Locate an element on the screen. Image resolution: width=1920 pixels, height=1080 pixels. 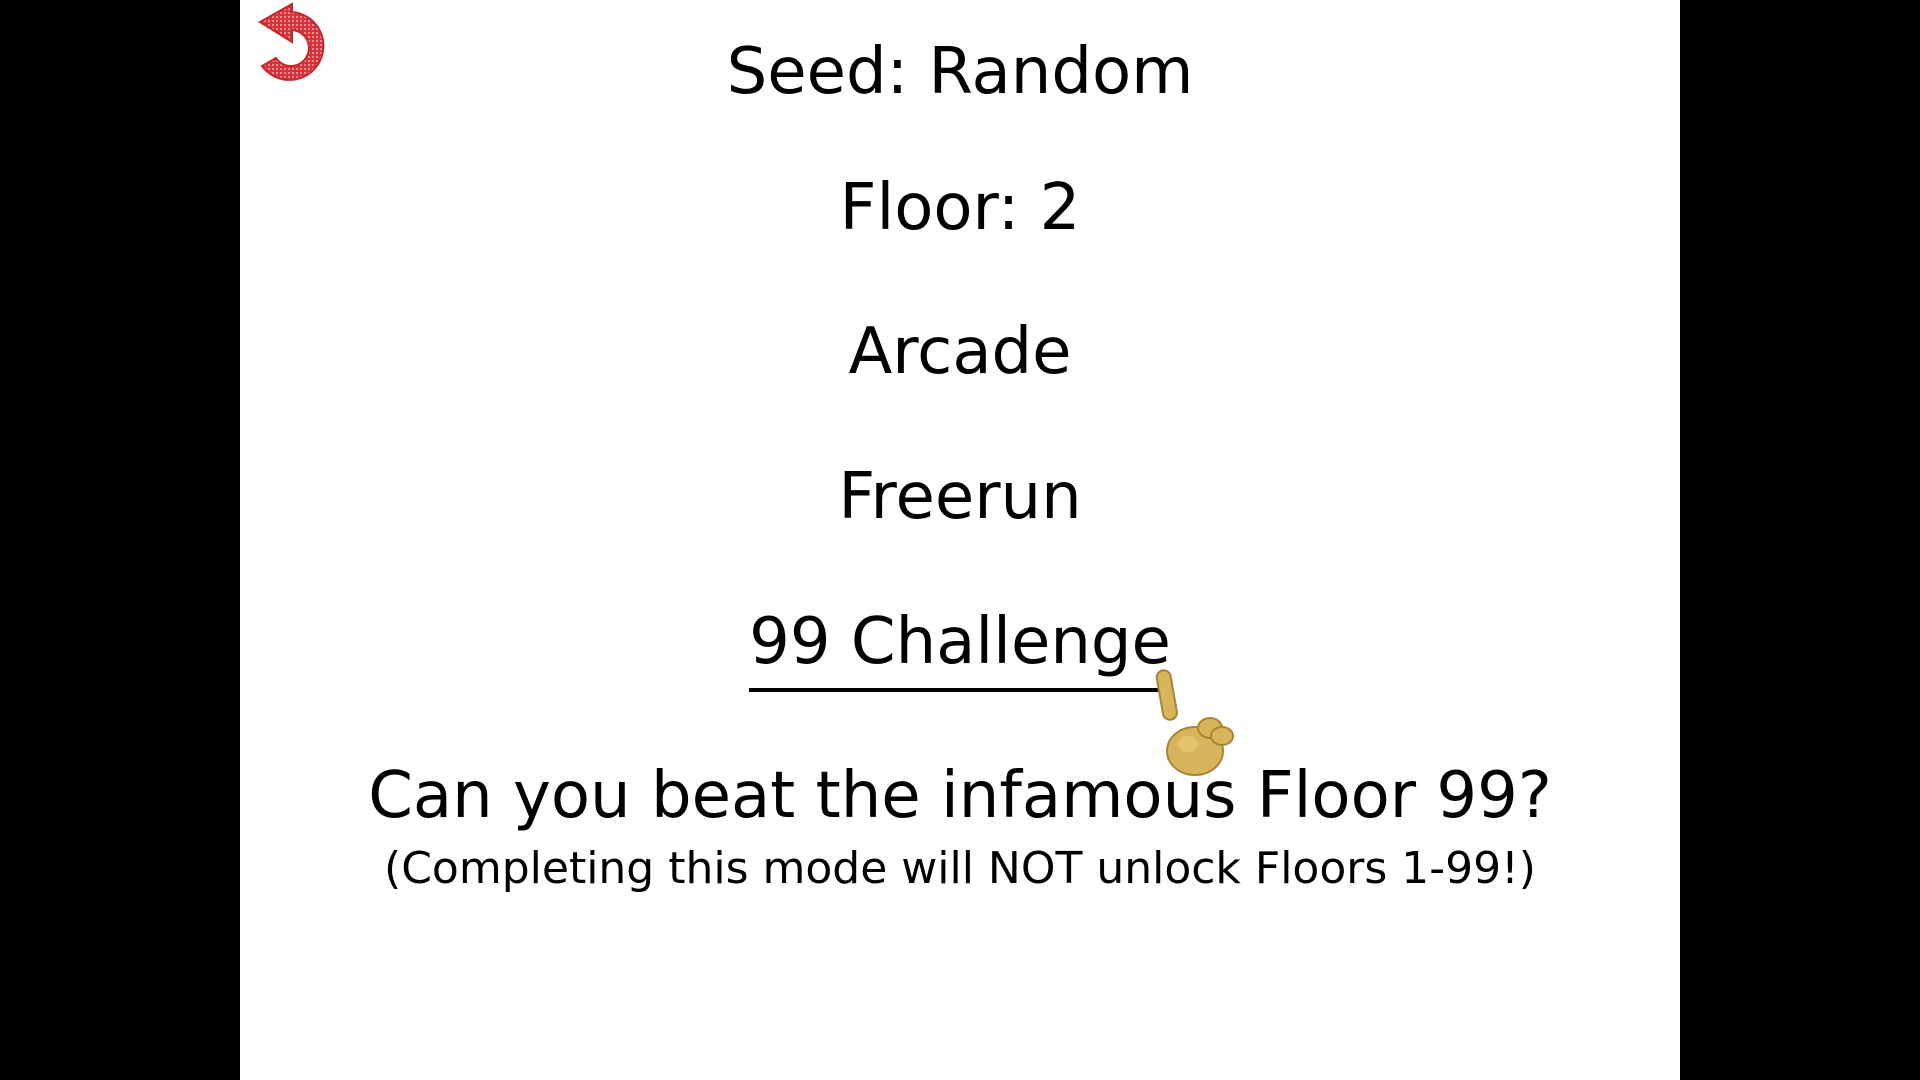
freerun-mode-button: Freerun is located at coordinates (960, 497).